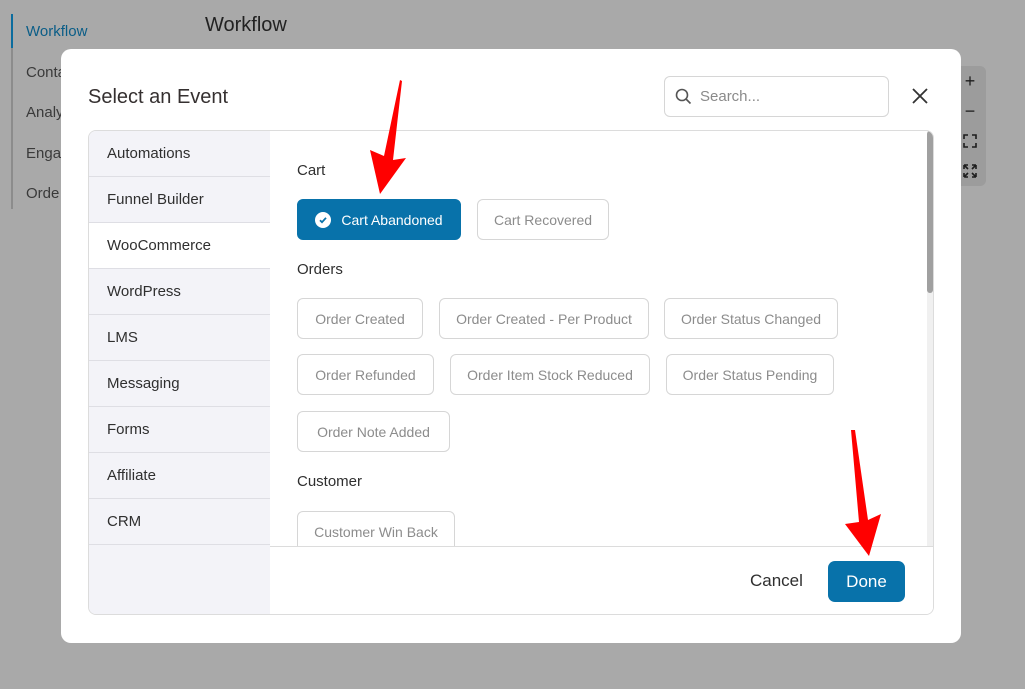 The height and width of the screenshot is (689, 1025). What do you see at coordinates (373, 431) in the screenshot?
I see `event-order-note-added: Order Note Added` at bounding box center [373, 431].